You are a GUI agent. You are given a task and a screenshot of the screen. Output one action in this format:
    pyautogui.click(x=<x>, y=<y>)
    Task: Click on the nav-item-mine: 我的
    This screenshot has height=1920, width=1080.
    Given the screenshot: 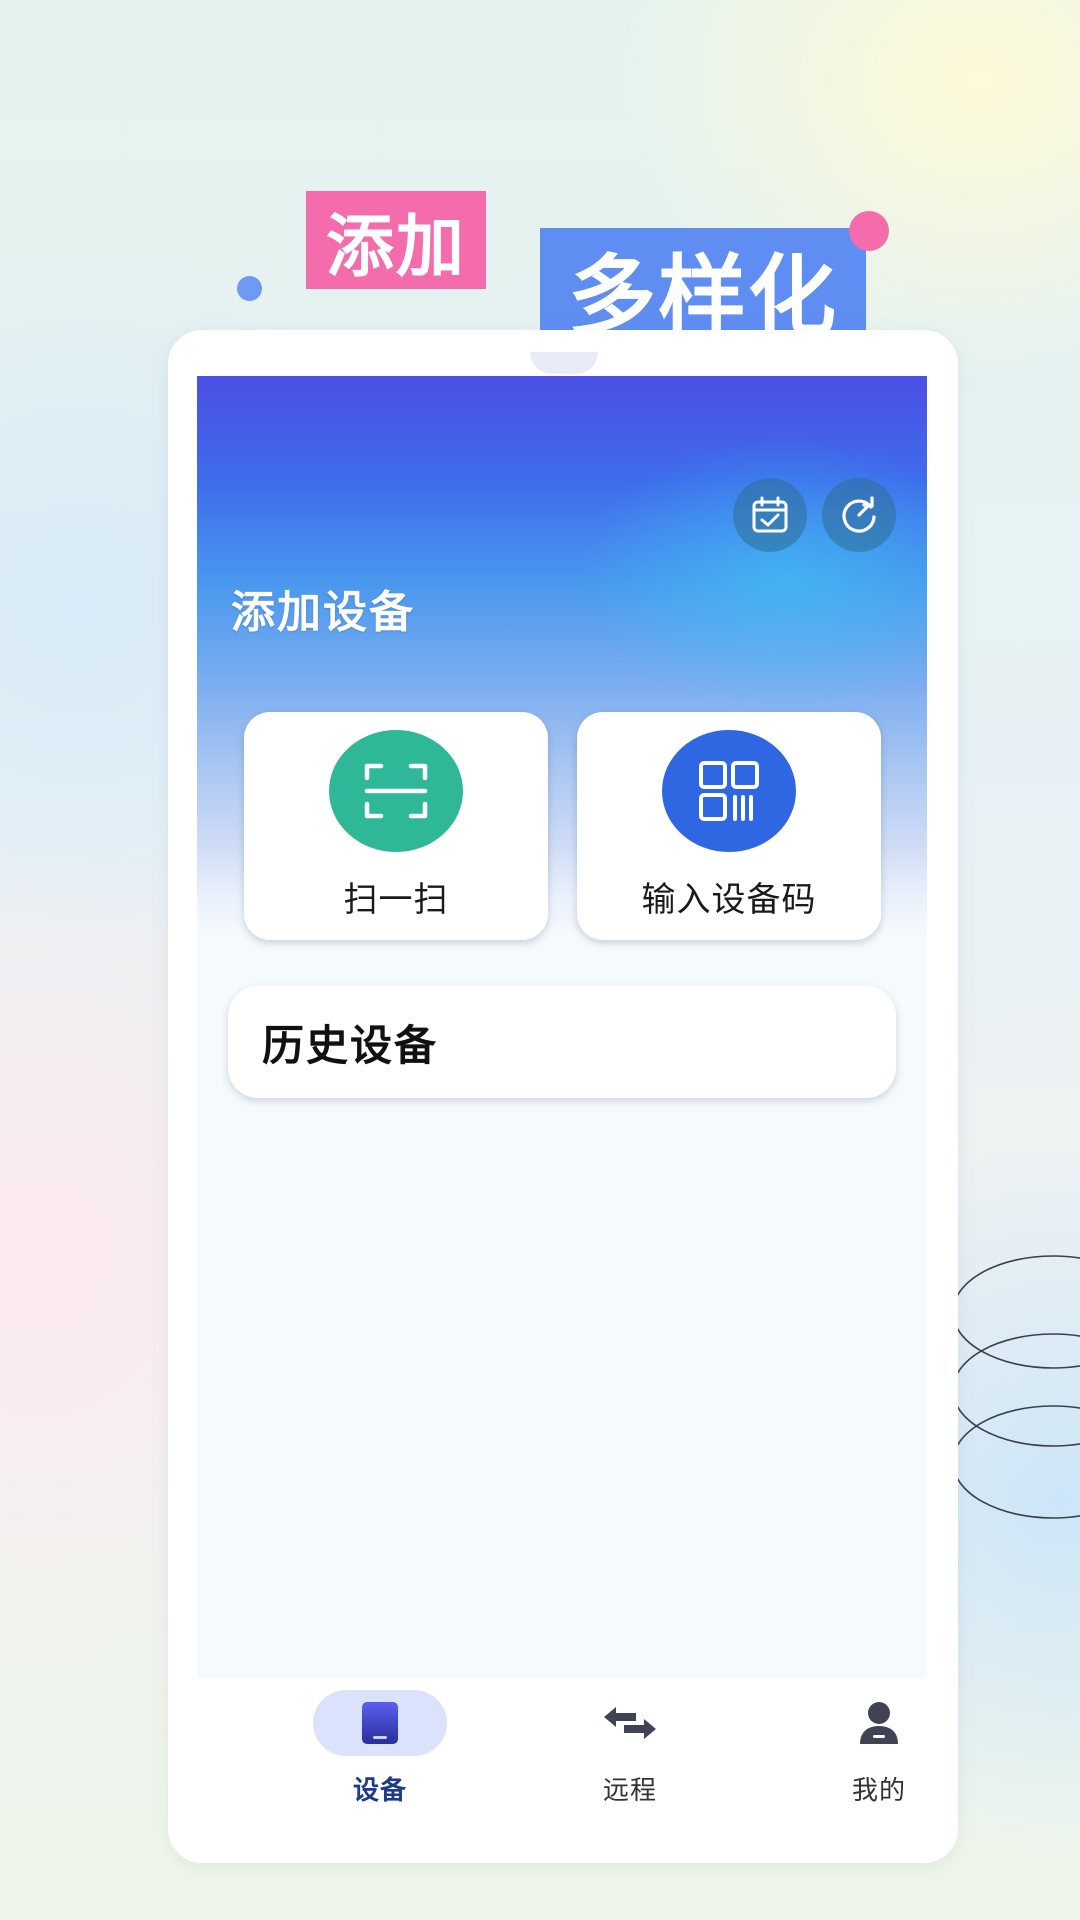 What is the action you would take?
    pyautogui.click(x=879, y=1748)
    